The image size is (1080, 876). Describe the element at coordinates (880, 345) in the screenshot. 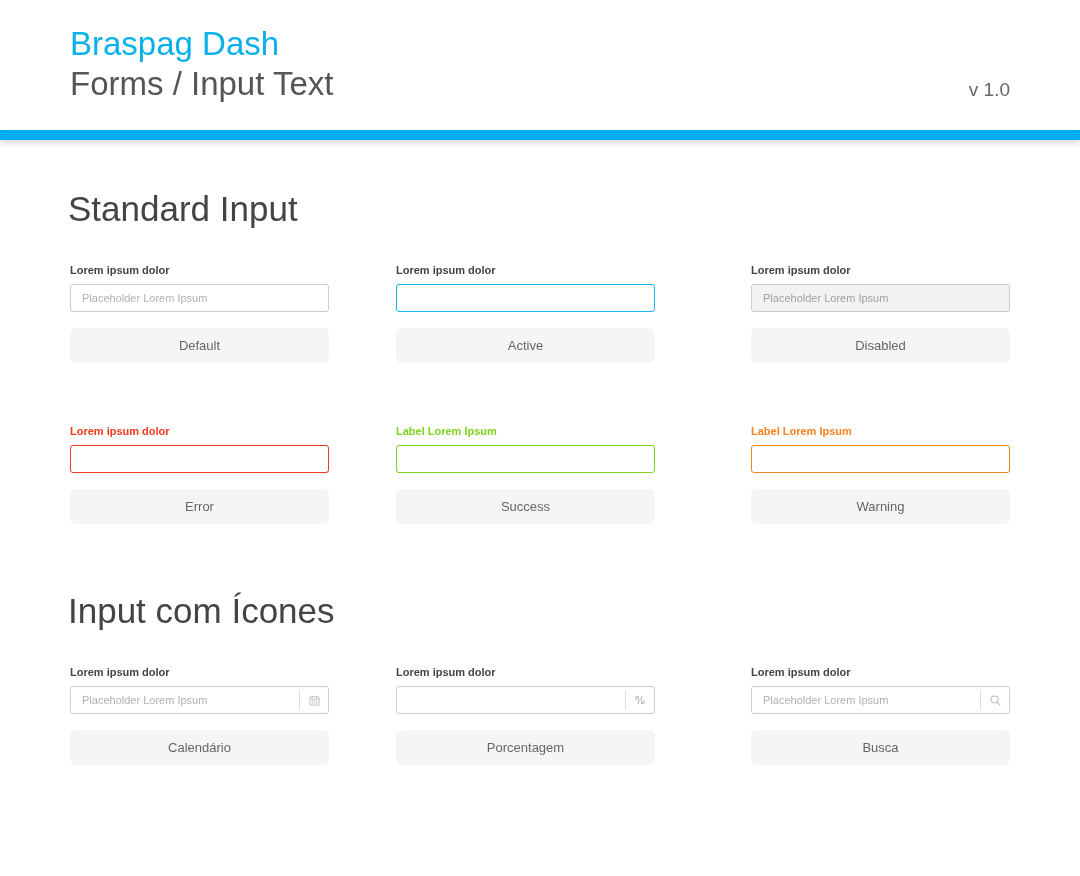

I see `state-caption: Disabled` at that location.